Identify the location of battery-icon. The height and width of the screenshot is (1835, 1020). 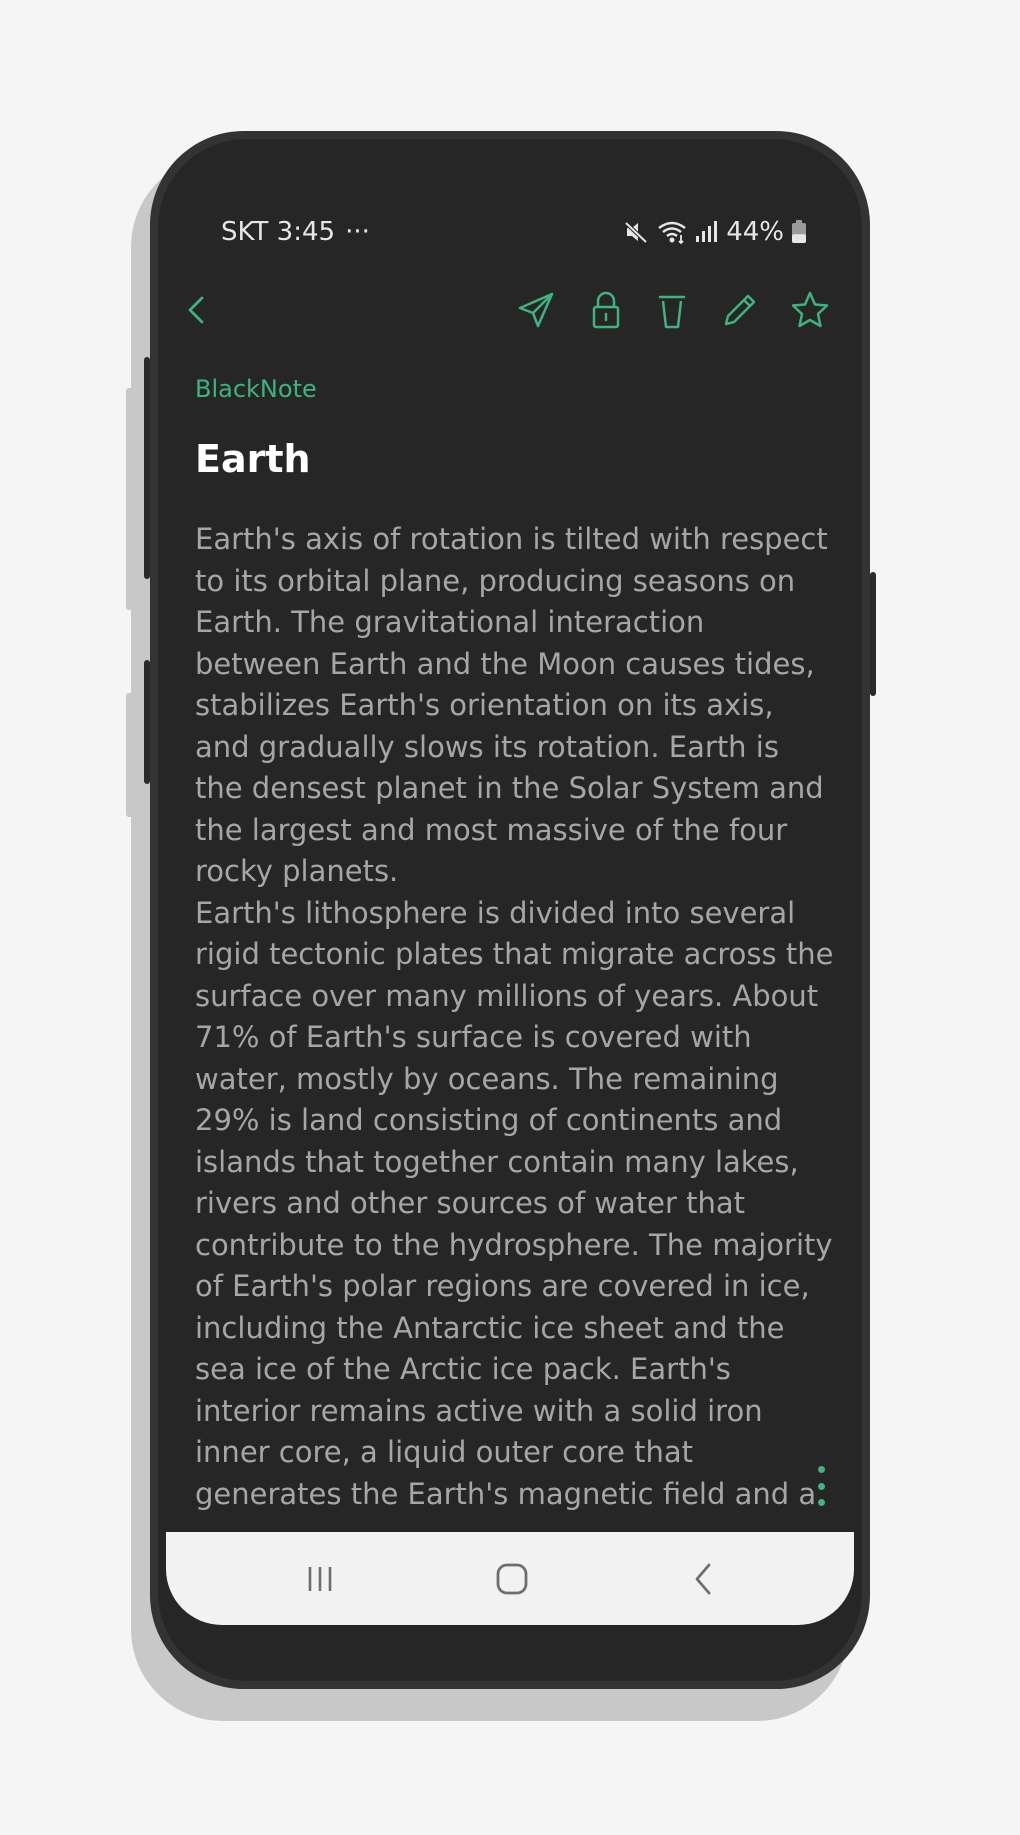
(799, 232).